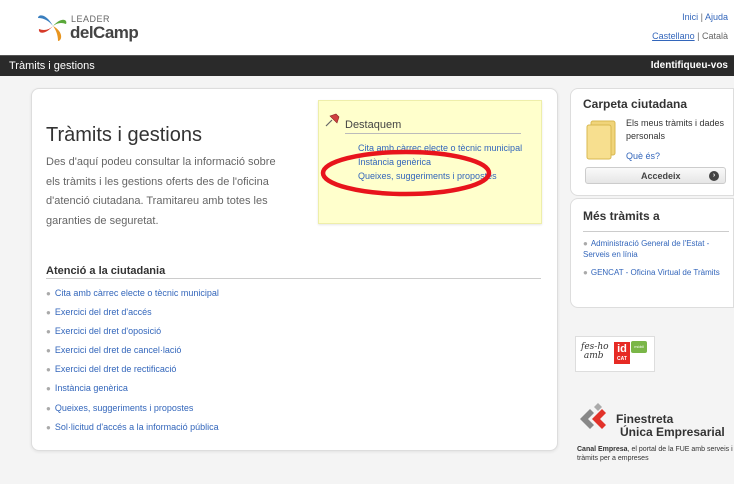  What do you see at coordinates (593, 416) in the screenshot?
I see `fue-arrows-icon` at bounding box center [593, 416].